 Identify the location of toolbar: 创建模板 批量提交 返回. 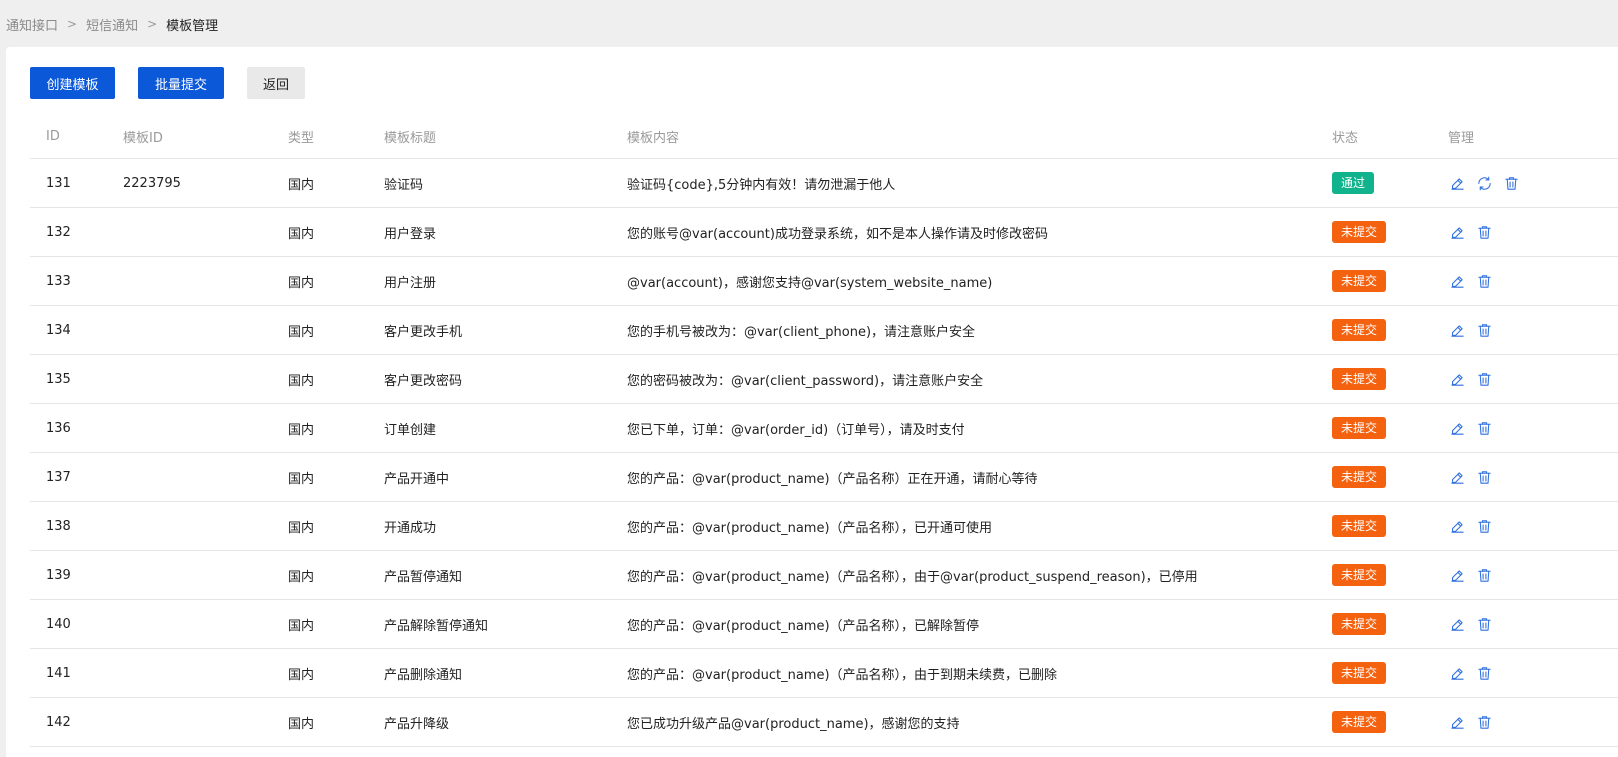
(167, 83).